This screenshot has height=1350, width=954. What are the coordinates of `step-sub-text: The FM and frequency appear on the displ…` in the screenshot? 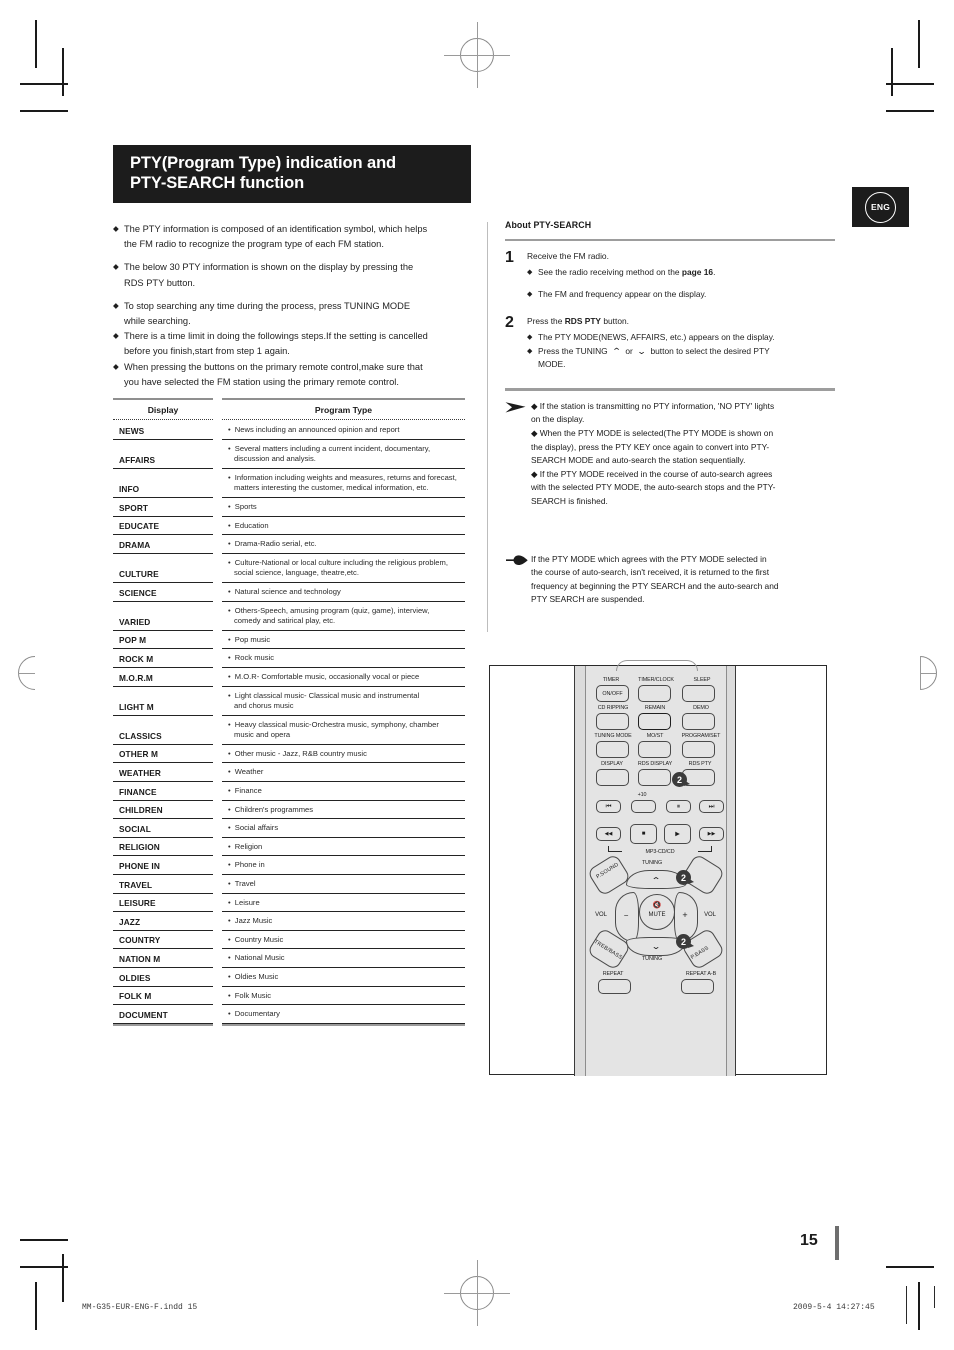 It's located at (622, 293).